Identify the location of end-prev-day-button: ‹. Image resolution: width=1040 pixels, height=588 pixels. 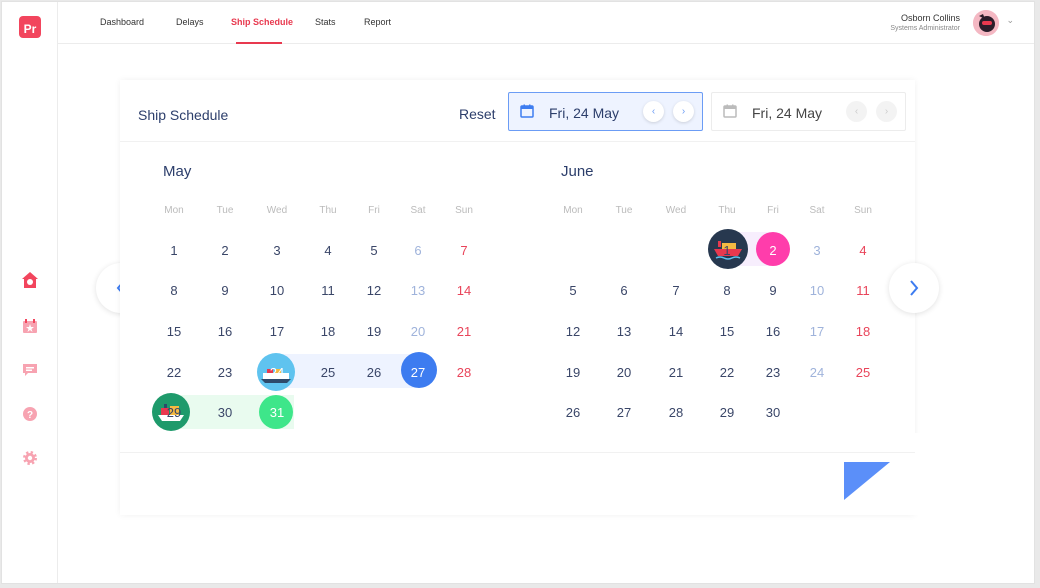
(856, 111).